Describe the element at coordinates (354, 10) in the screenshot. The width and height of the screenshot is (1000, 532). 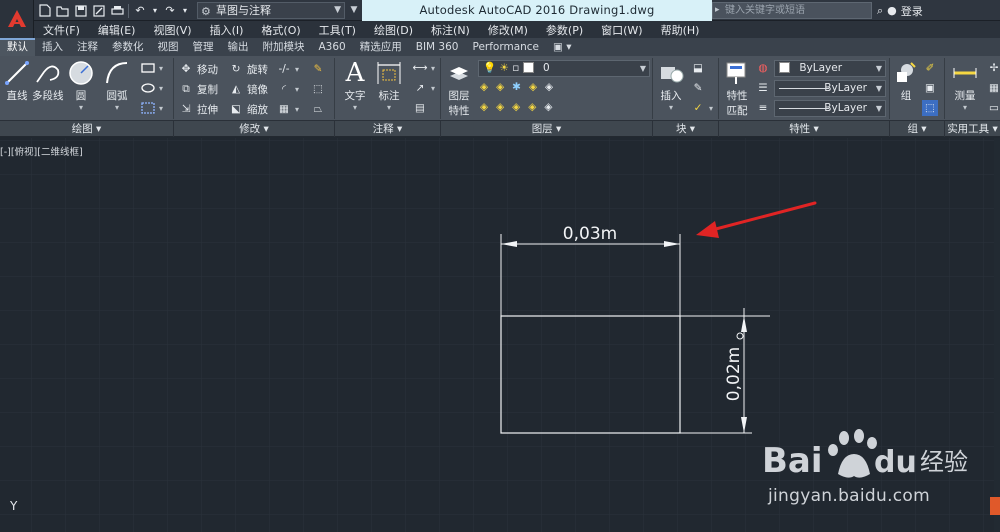
I see `customize-toolbar-icon: ▼` at that location.